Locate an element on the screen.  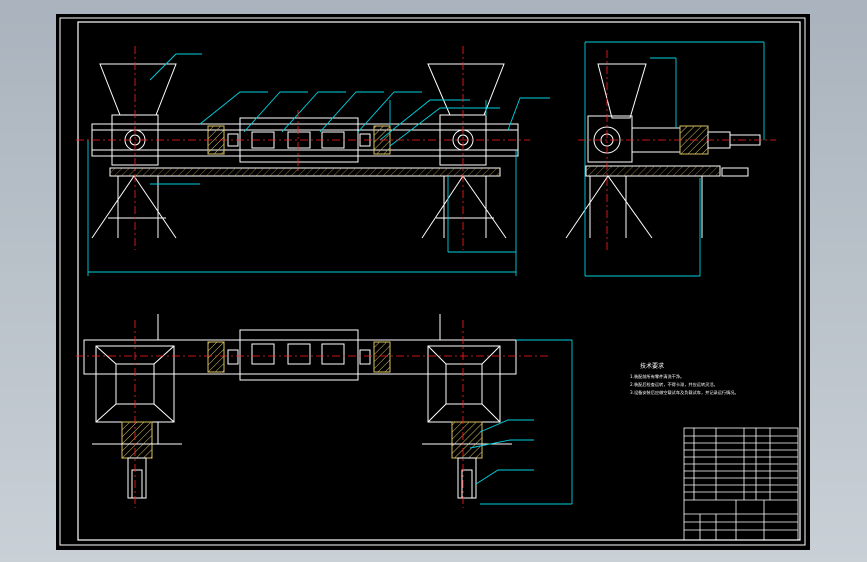
tech-req-title: 技术要求 is located at coordinates (652, 366).